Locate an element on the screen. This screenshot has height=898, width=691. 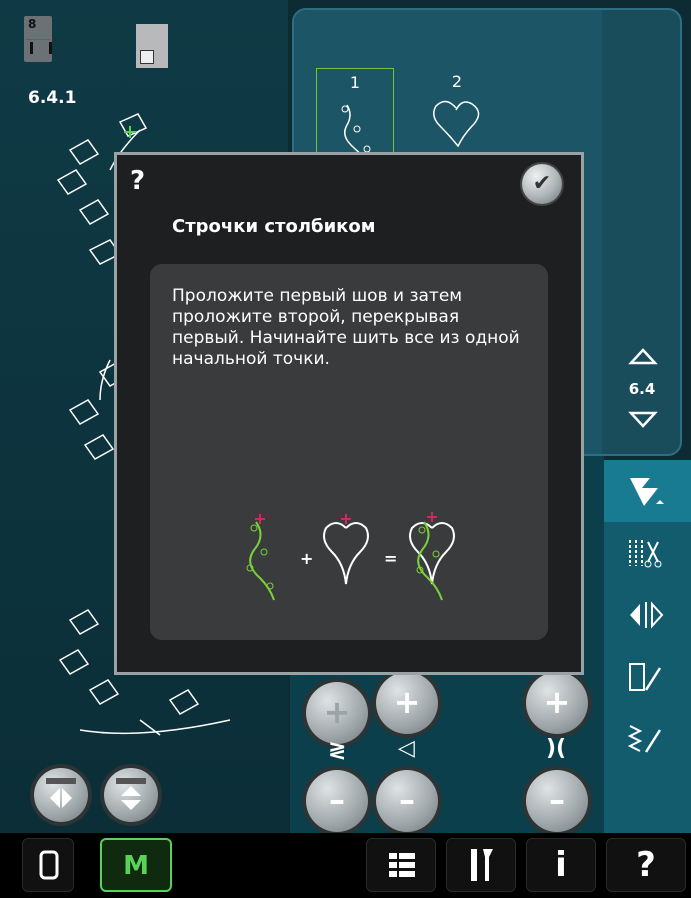
stitch-menu-icon is located at coordinates (647, 492).